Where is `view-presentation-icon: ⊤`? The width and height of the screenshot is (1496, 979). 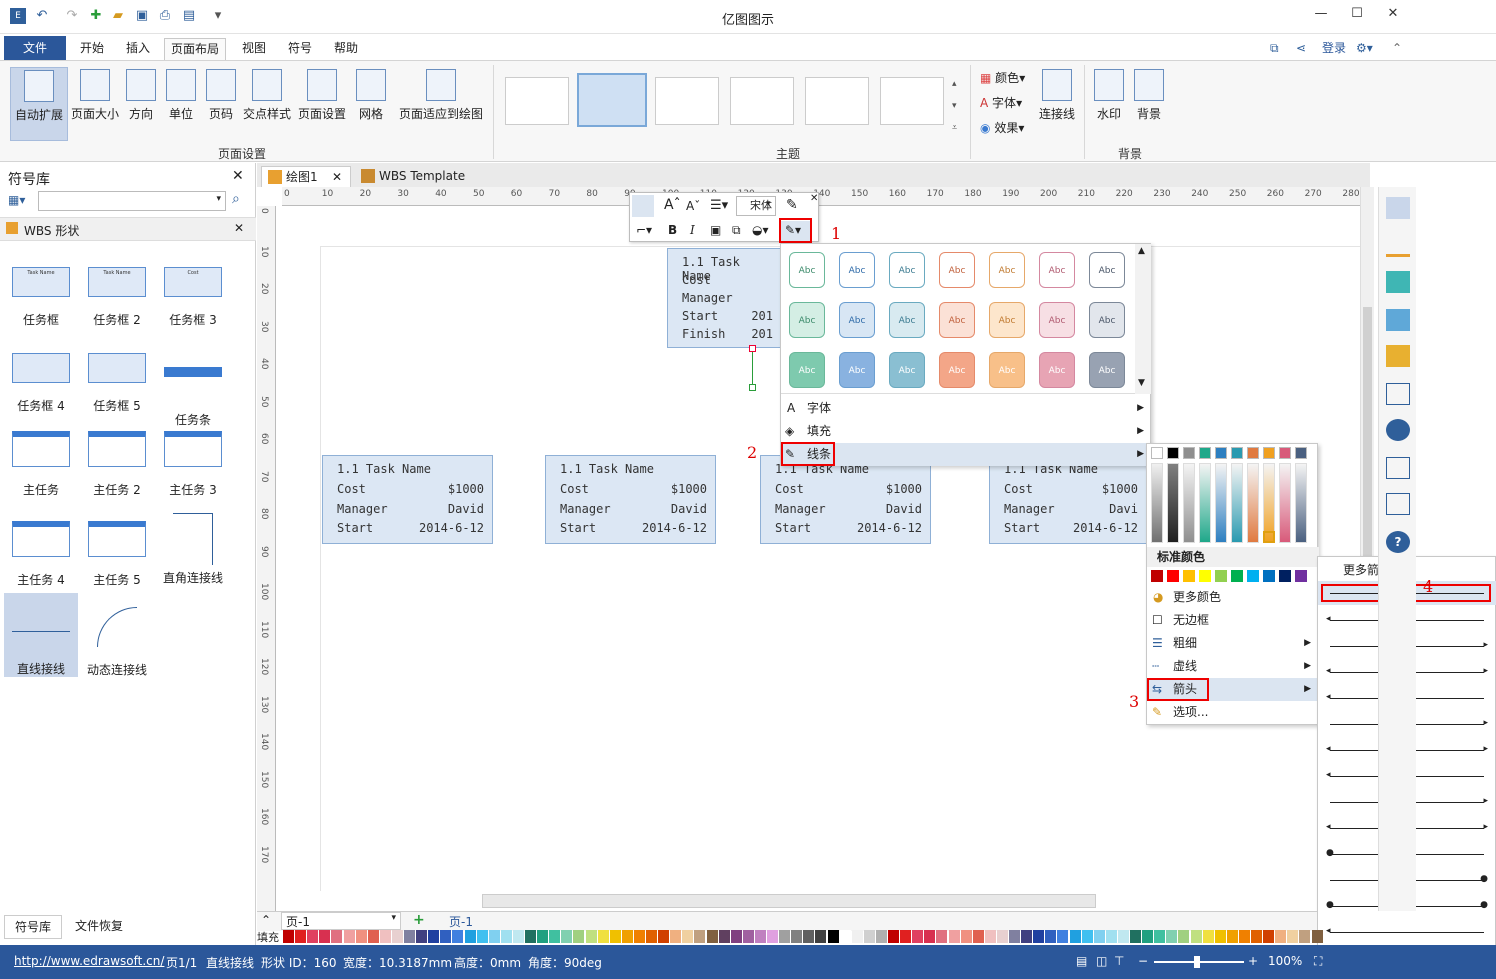 view-presentation-icon: ⊤ is located at coordinates (1119, 961).